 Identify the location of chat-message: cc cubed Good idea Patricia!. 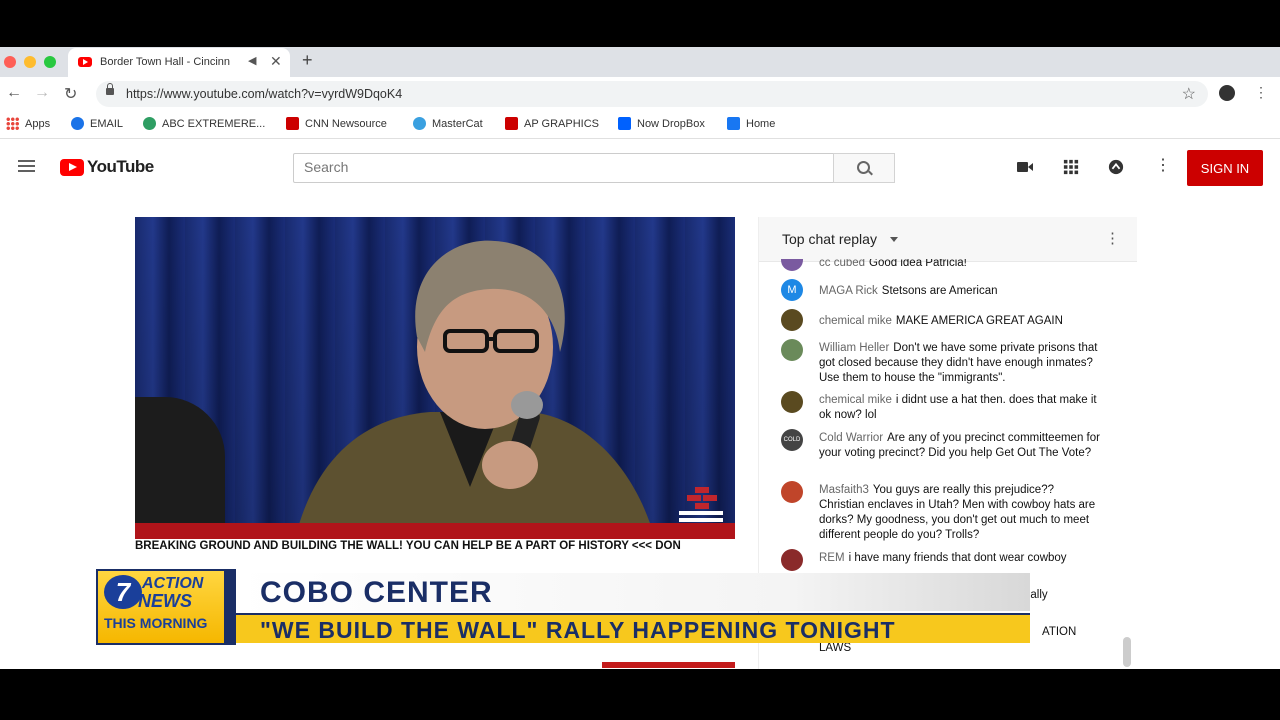
(941, 265).